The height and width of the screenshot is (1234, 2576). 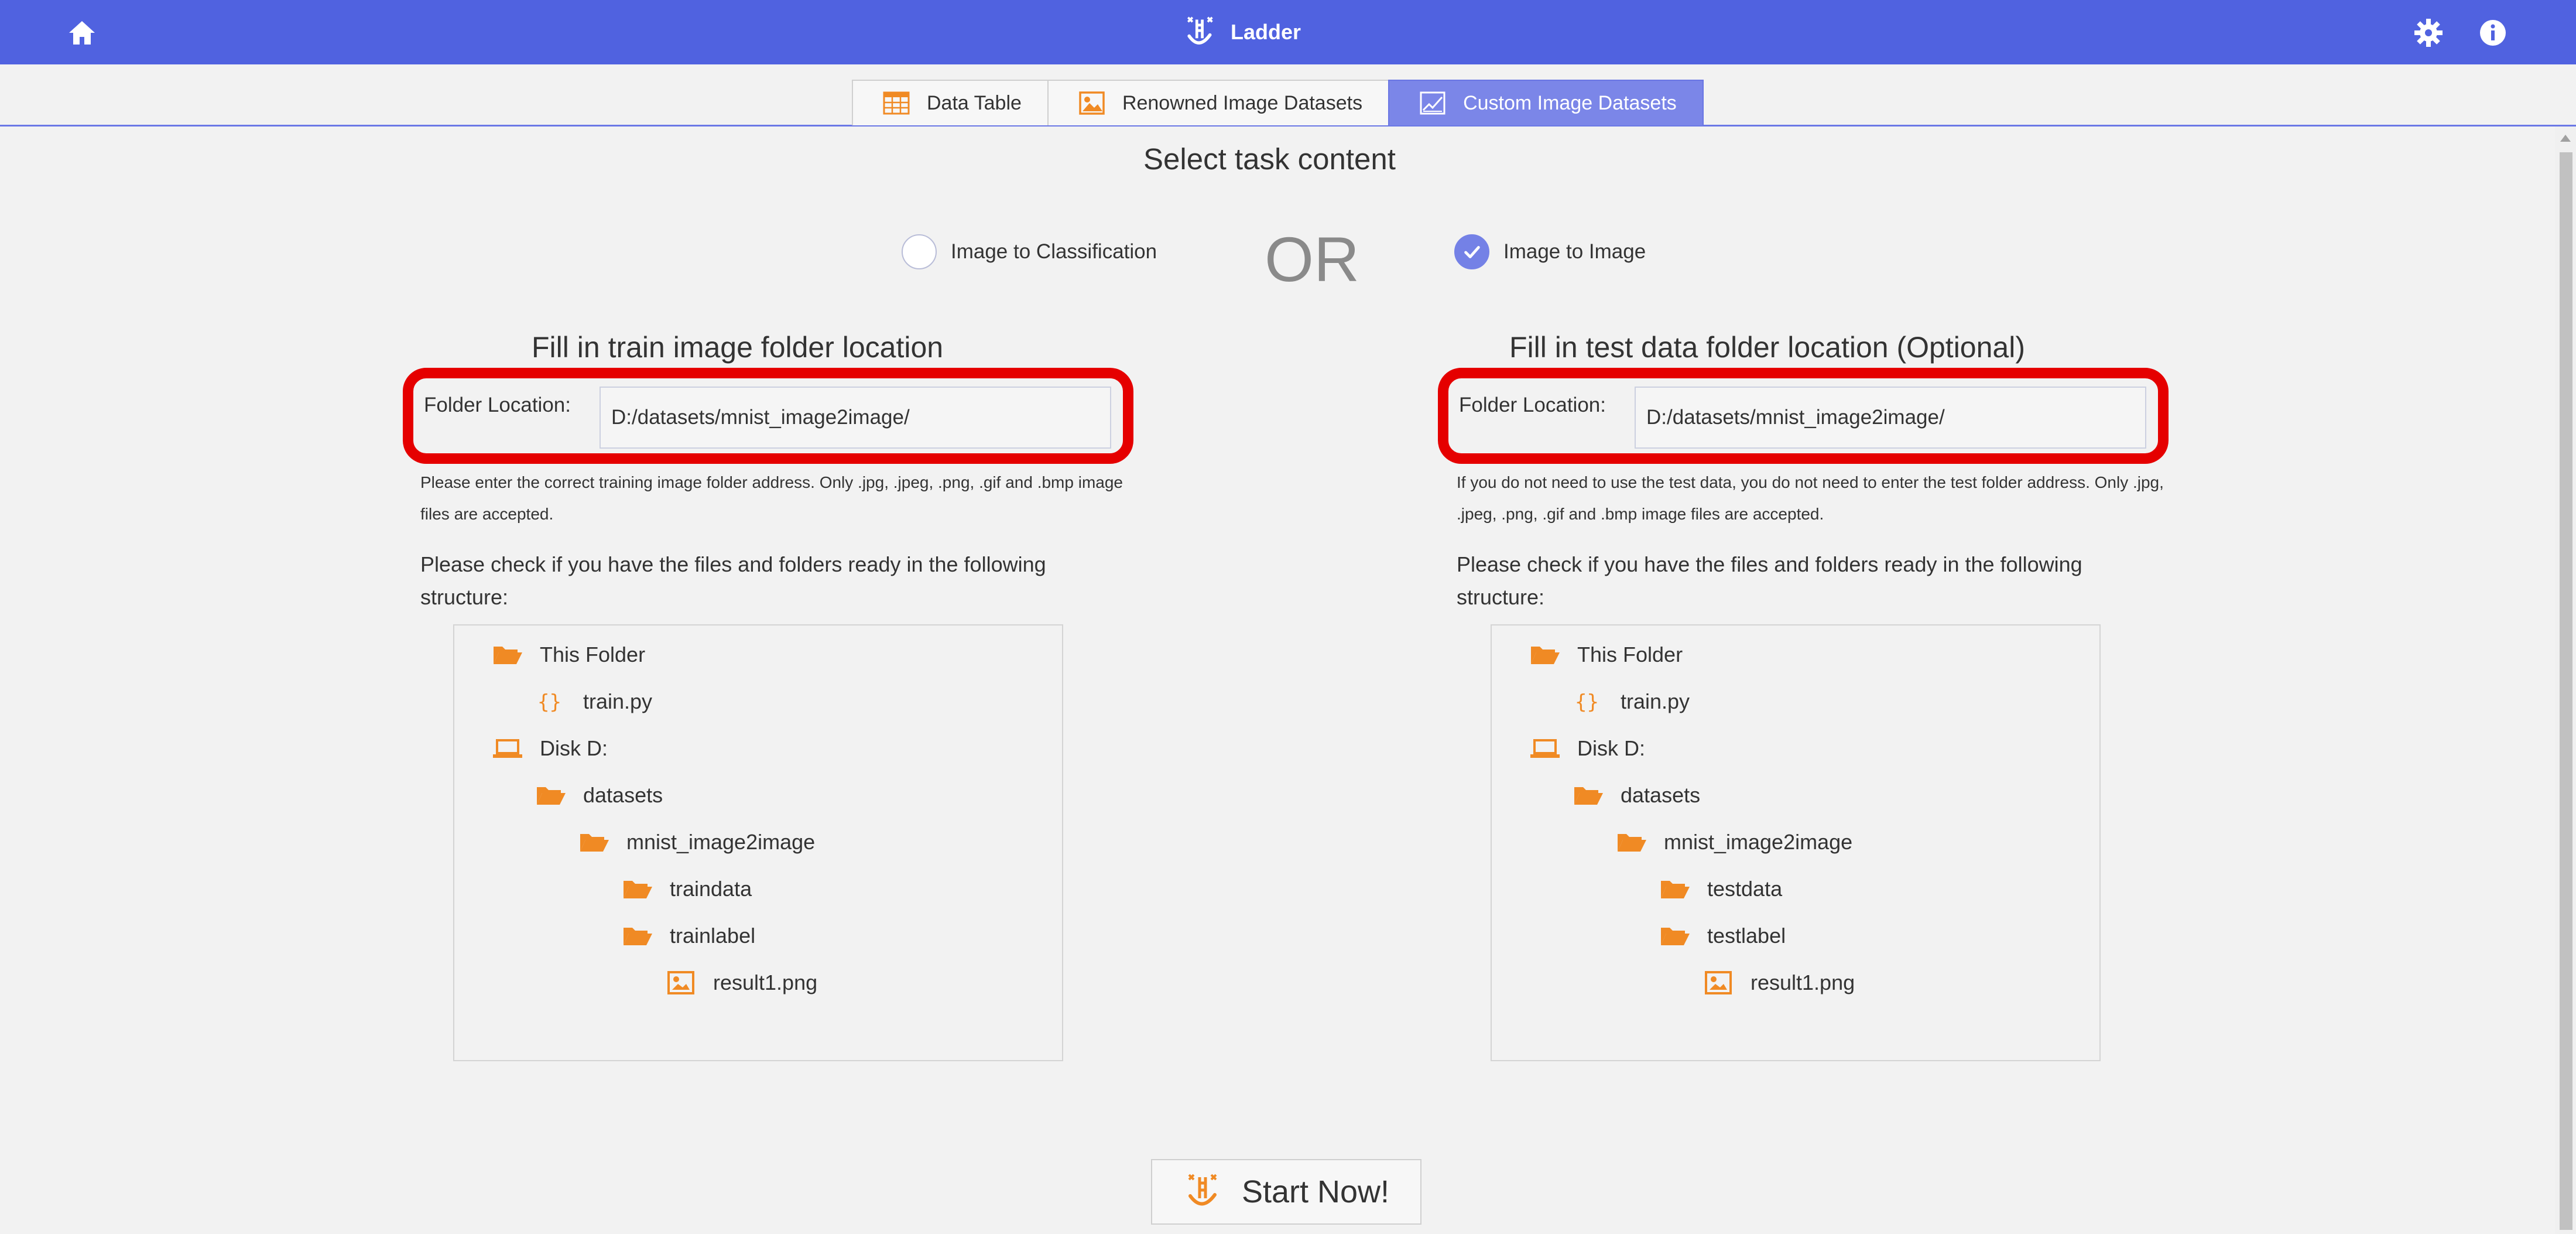 I want to click on scroll-up-arrow-icon, so click(x=2565, y=138).